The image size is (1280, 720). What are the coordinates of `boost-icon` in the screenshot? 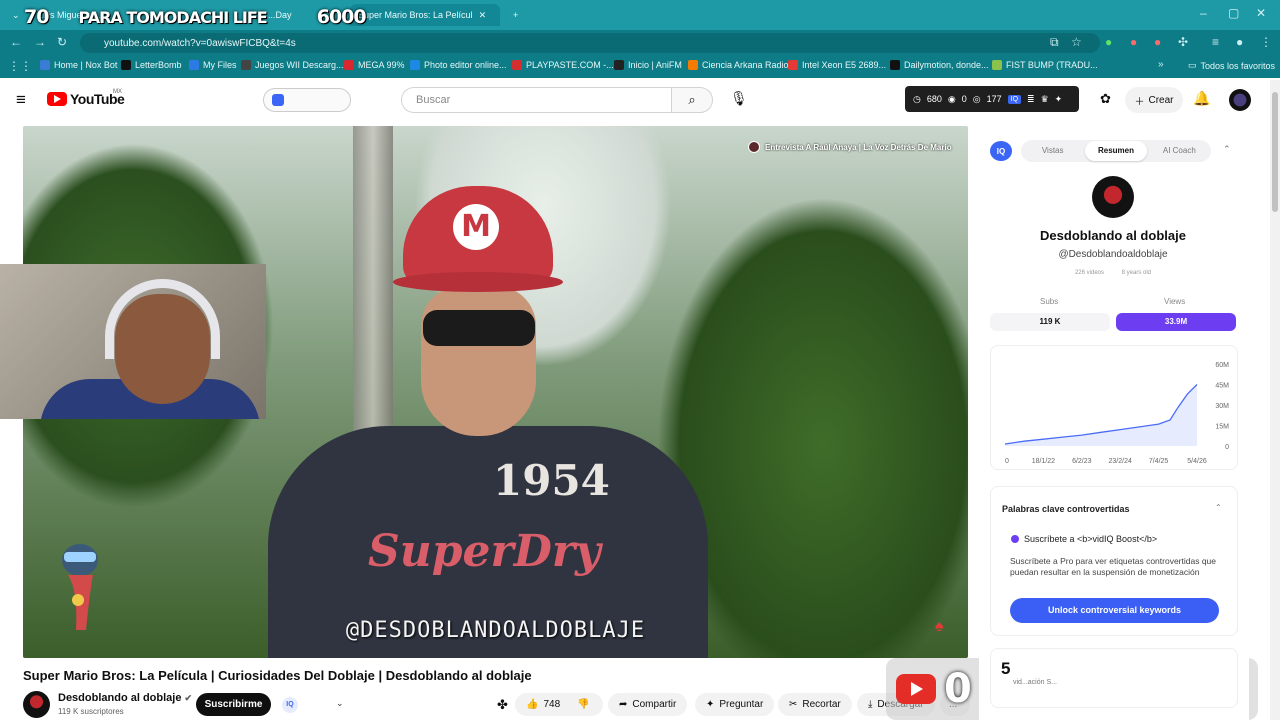 It's located at (1015, 539).